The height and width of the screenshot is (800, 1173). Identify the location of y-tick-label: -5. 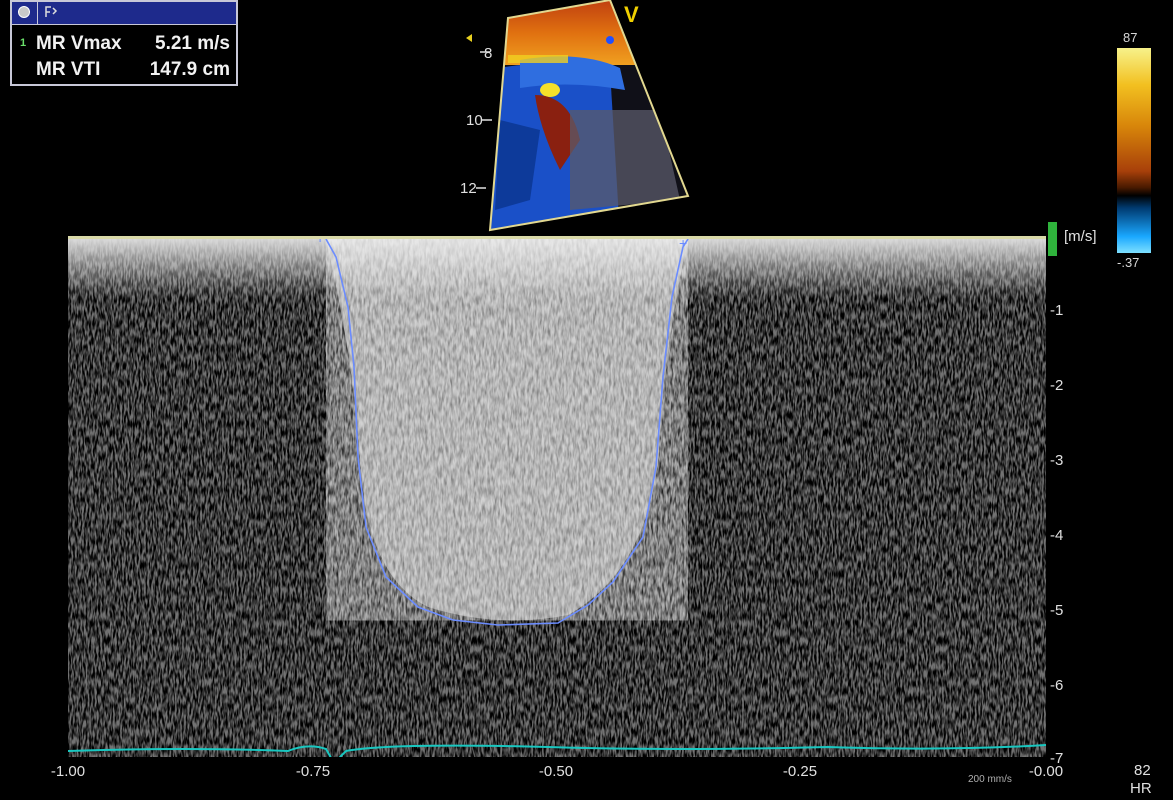
(1057, 610).